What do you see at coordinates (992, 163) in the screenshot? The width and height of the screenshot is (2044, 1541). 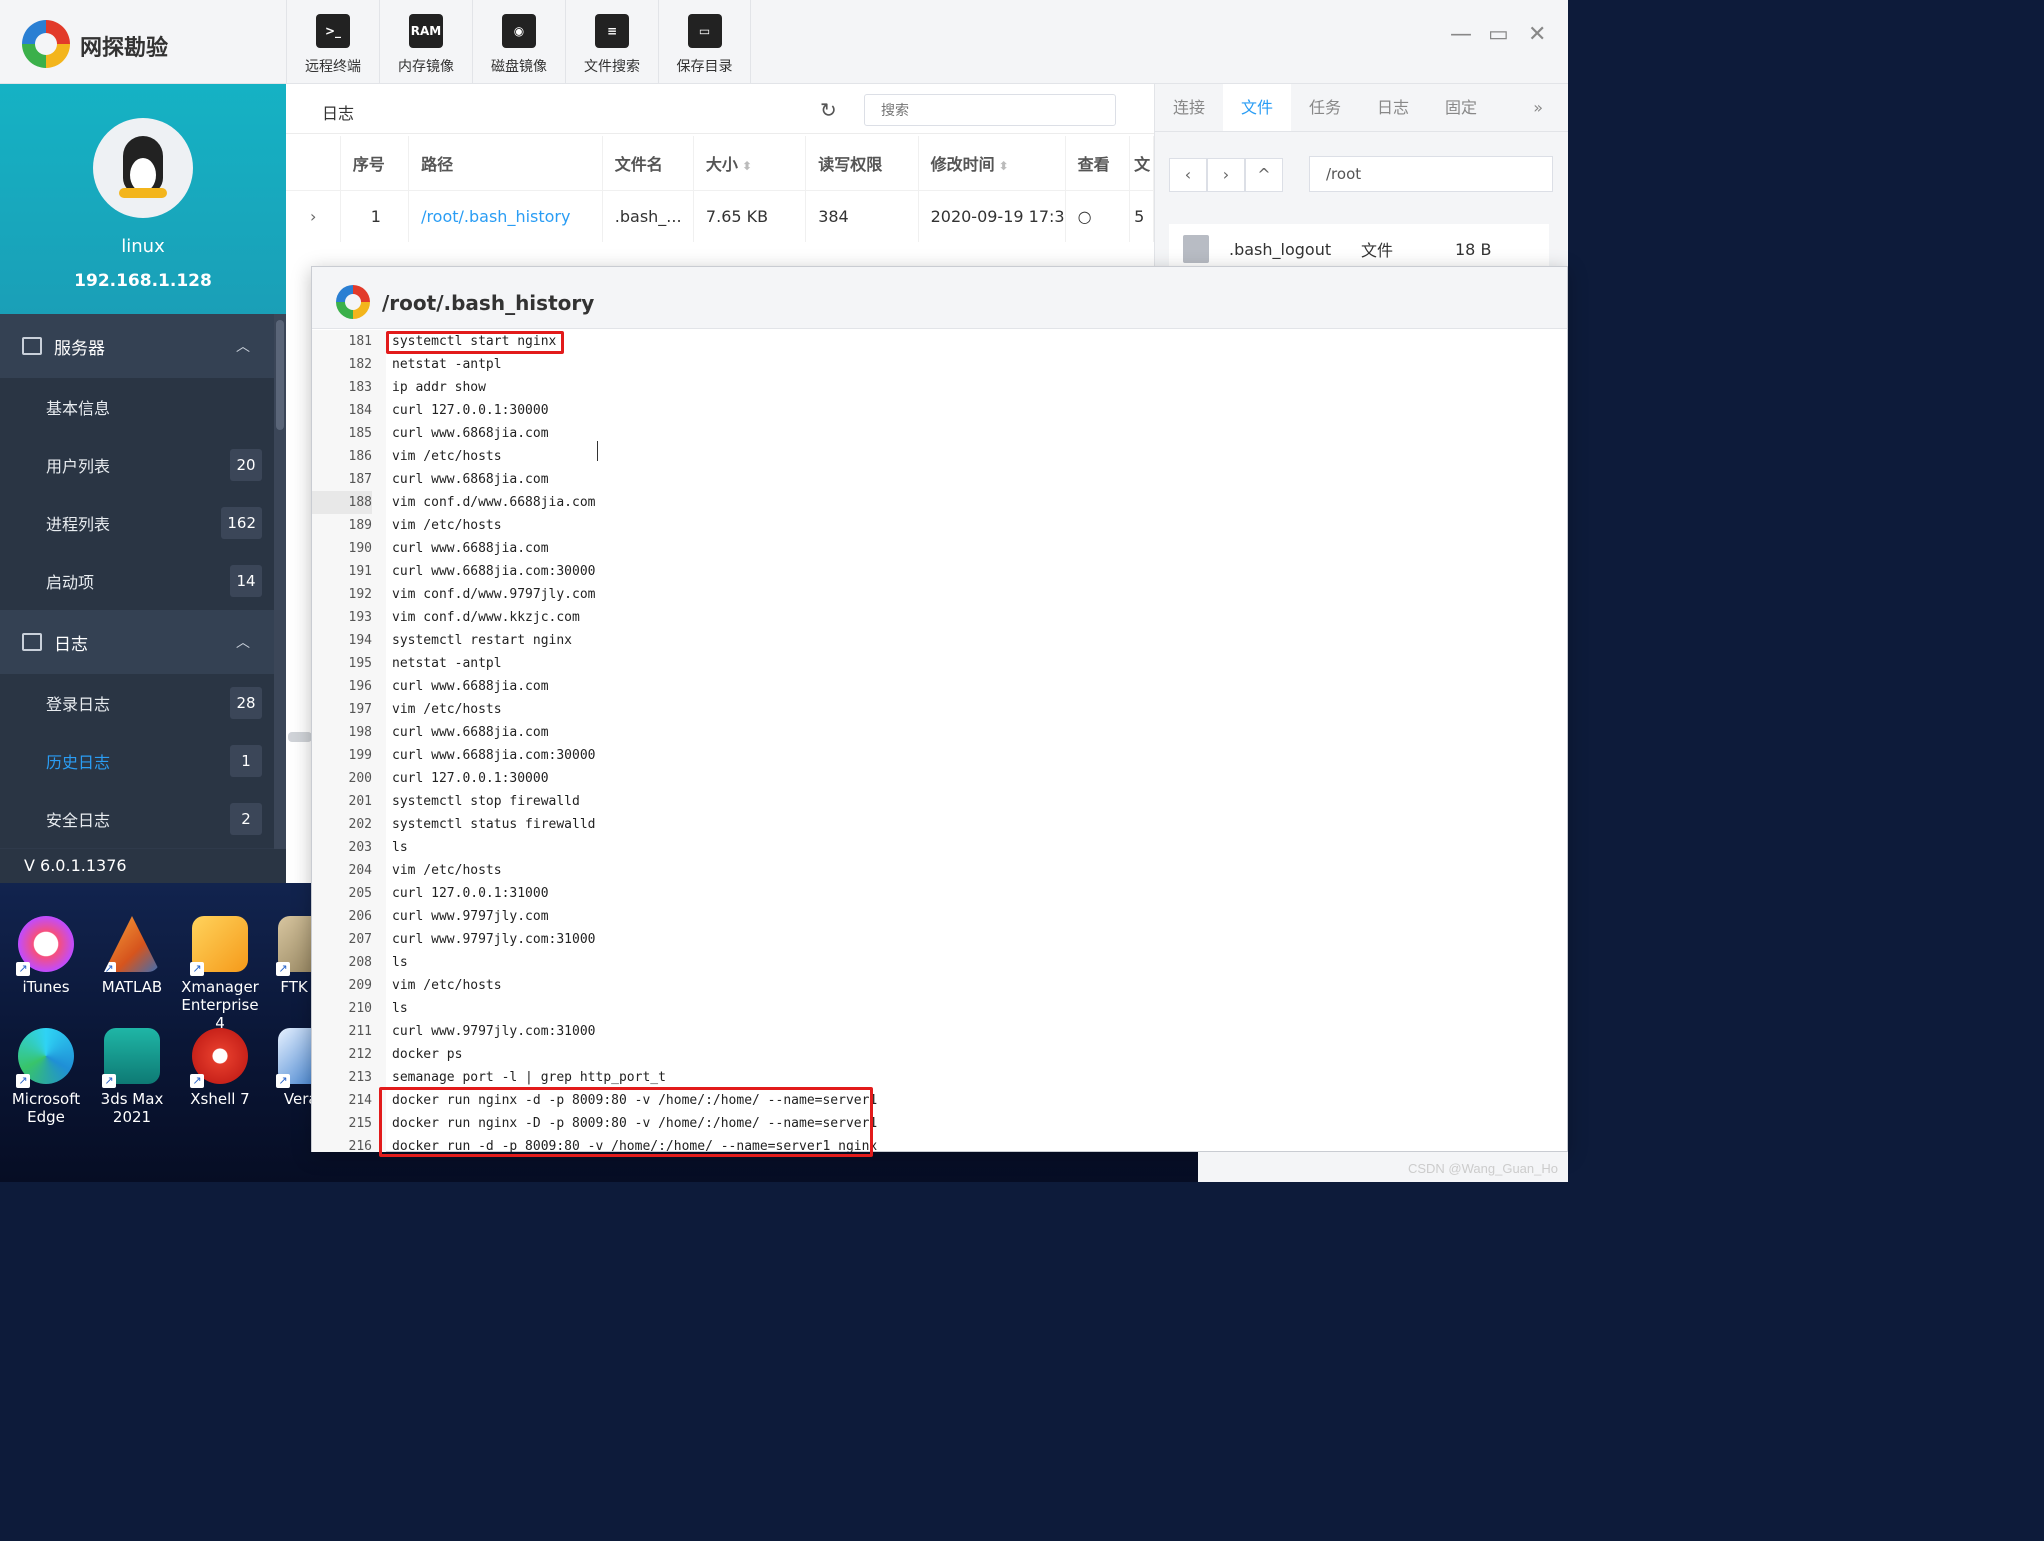 I see `col-mtime: 修改时间 ⬍` at bounding box center [992, 163].